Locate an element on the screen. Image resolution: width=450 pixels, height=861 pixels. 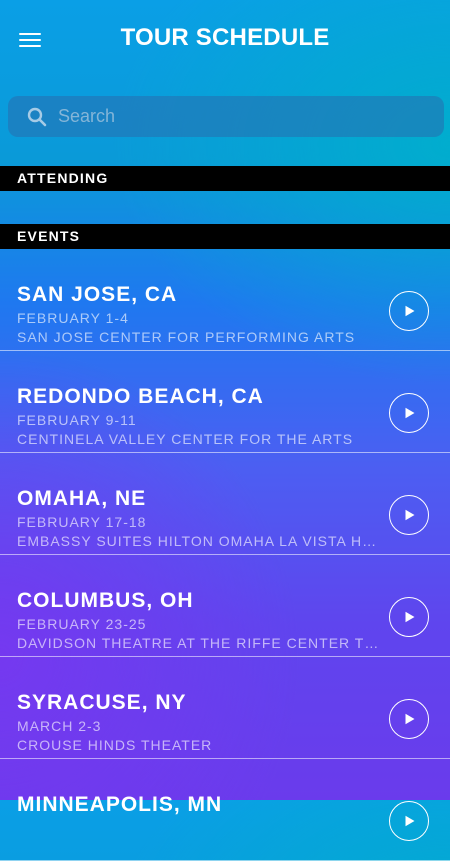
event-row: MINNEAPOLIS, MN is located at coordinates (225, 810).